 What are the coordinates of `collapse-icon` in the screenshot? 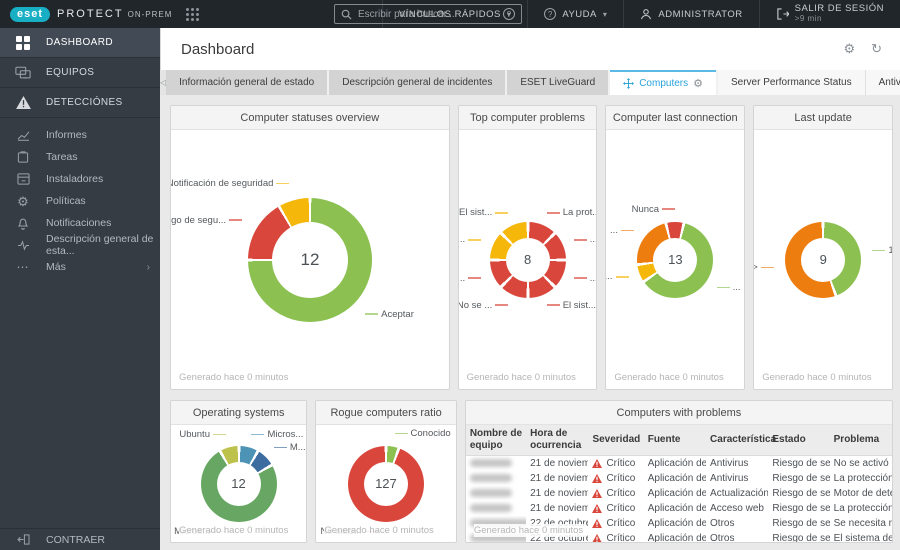 It's located at (23, 539).